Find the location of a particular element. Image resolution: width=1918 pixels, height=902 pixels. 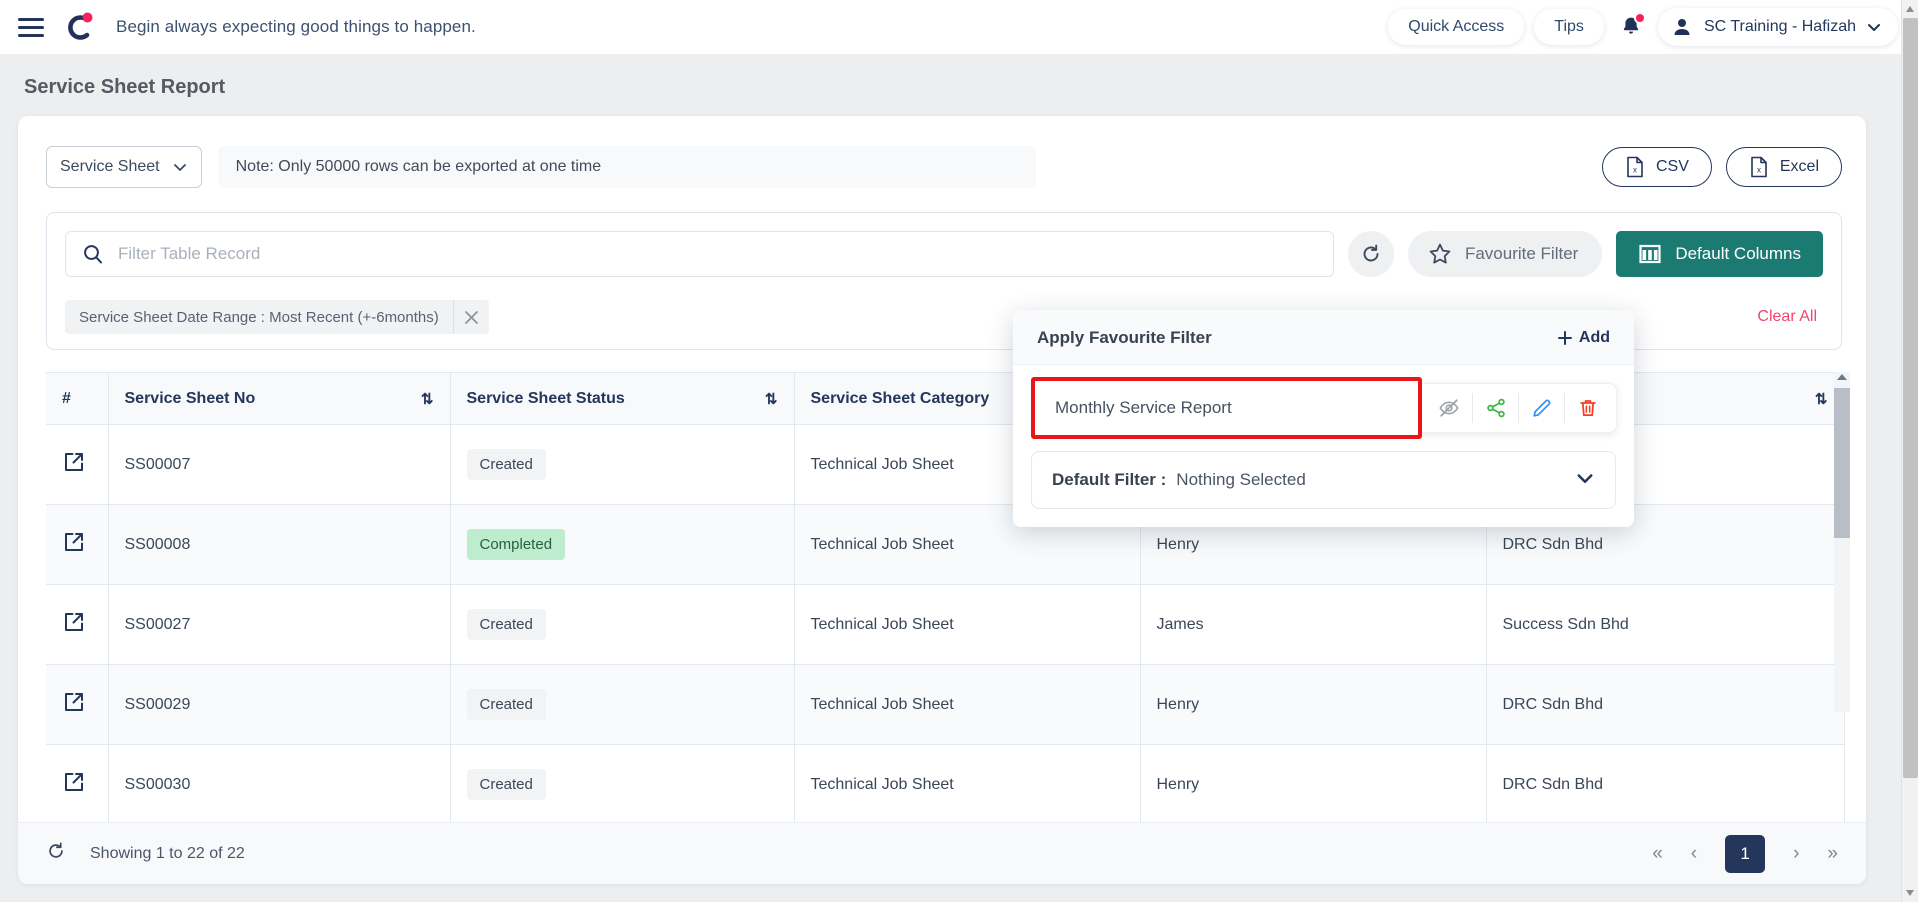

column-header-service-sheet-status-label: Service Sheet Status is located at coordinates (545, 398).